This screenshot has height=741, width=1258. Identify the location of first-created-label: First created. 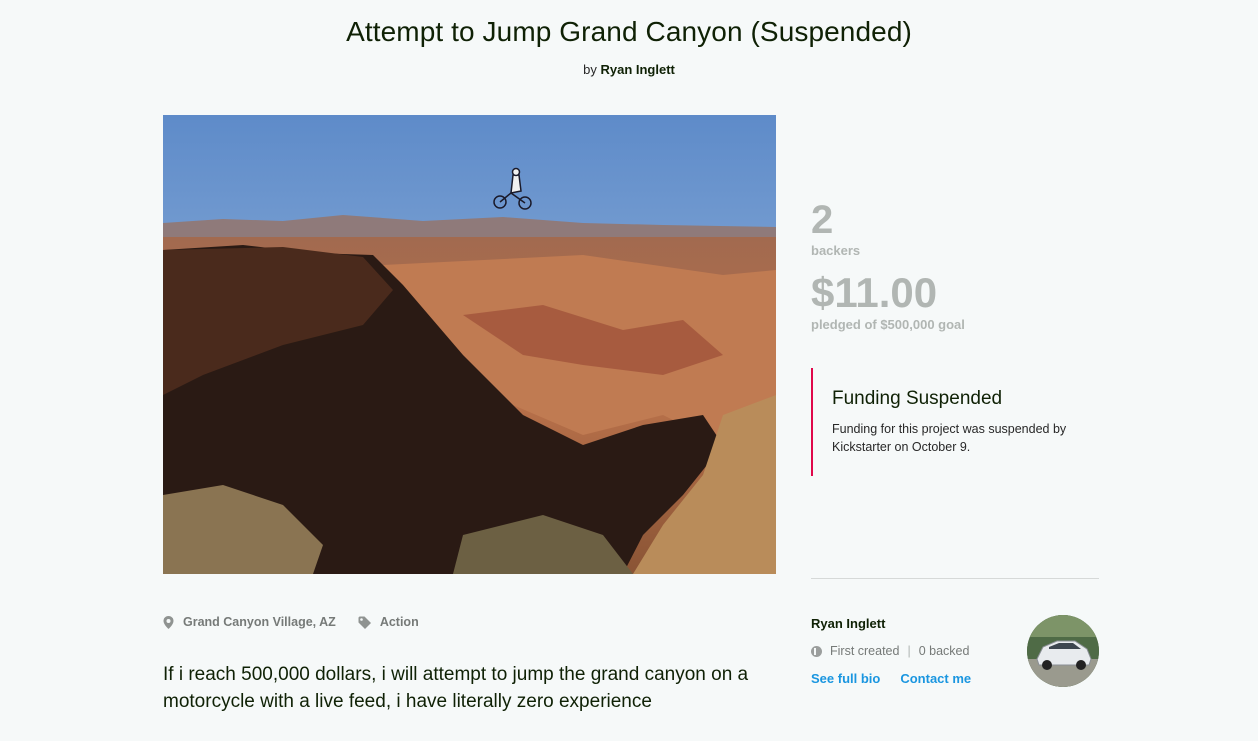
(865, 651).